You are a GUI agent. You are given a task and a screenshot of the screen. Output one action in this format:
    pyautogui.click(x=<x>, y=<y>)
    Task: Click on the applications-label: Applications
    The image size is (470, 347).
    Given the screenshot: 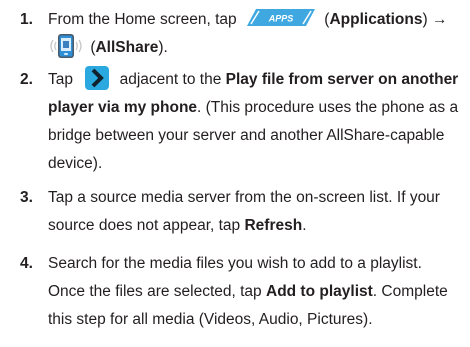 What is the action you would take?
    pyautogui.click(x=376, y=19)
    